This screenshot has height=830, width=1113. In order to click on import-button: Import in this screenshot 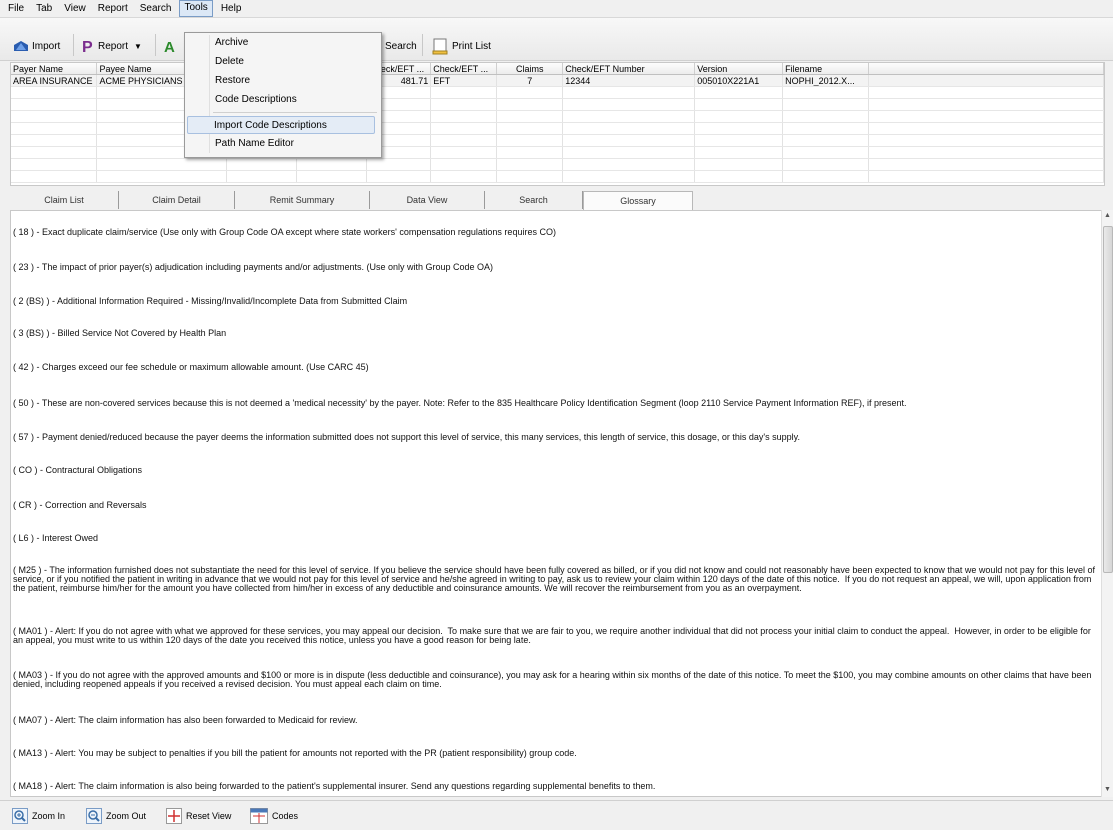, I will do `click(36, 46)`.